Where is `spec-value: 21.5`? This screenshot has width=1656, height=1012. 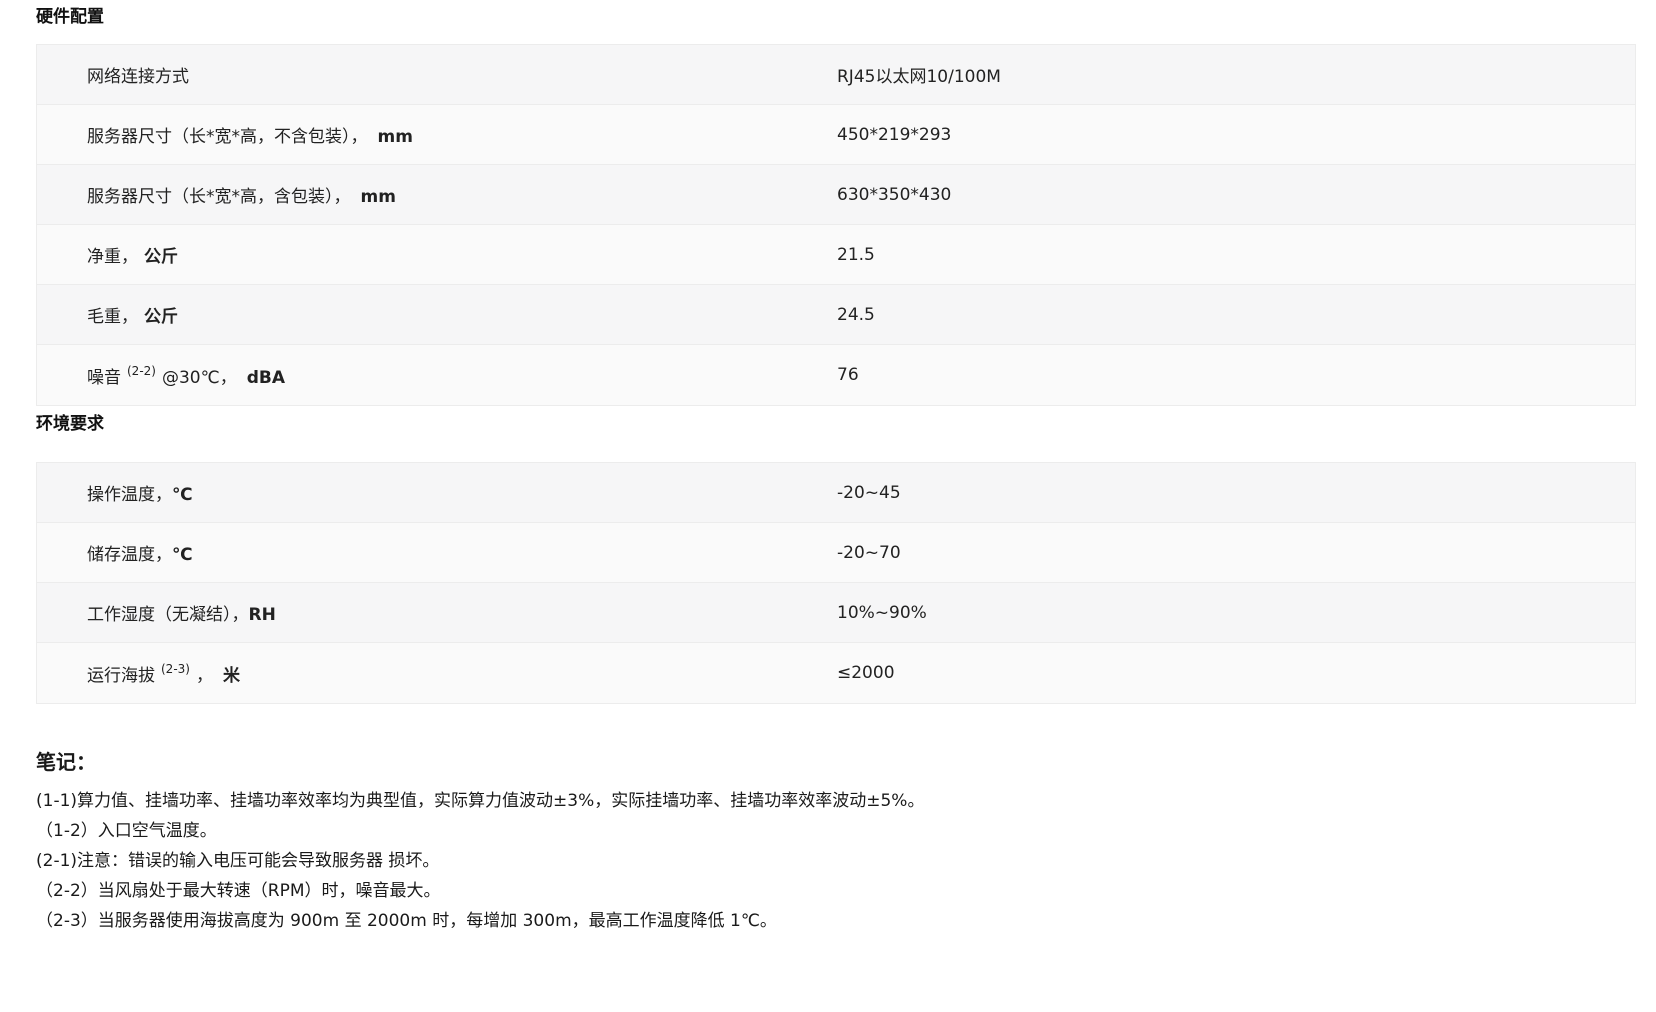
spec-value: 21.5 is located at coordinates (856, 254).